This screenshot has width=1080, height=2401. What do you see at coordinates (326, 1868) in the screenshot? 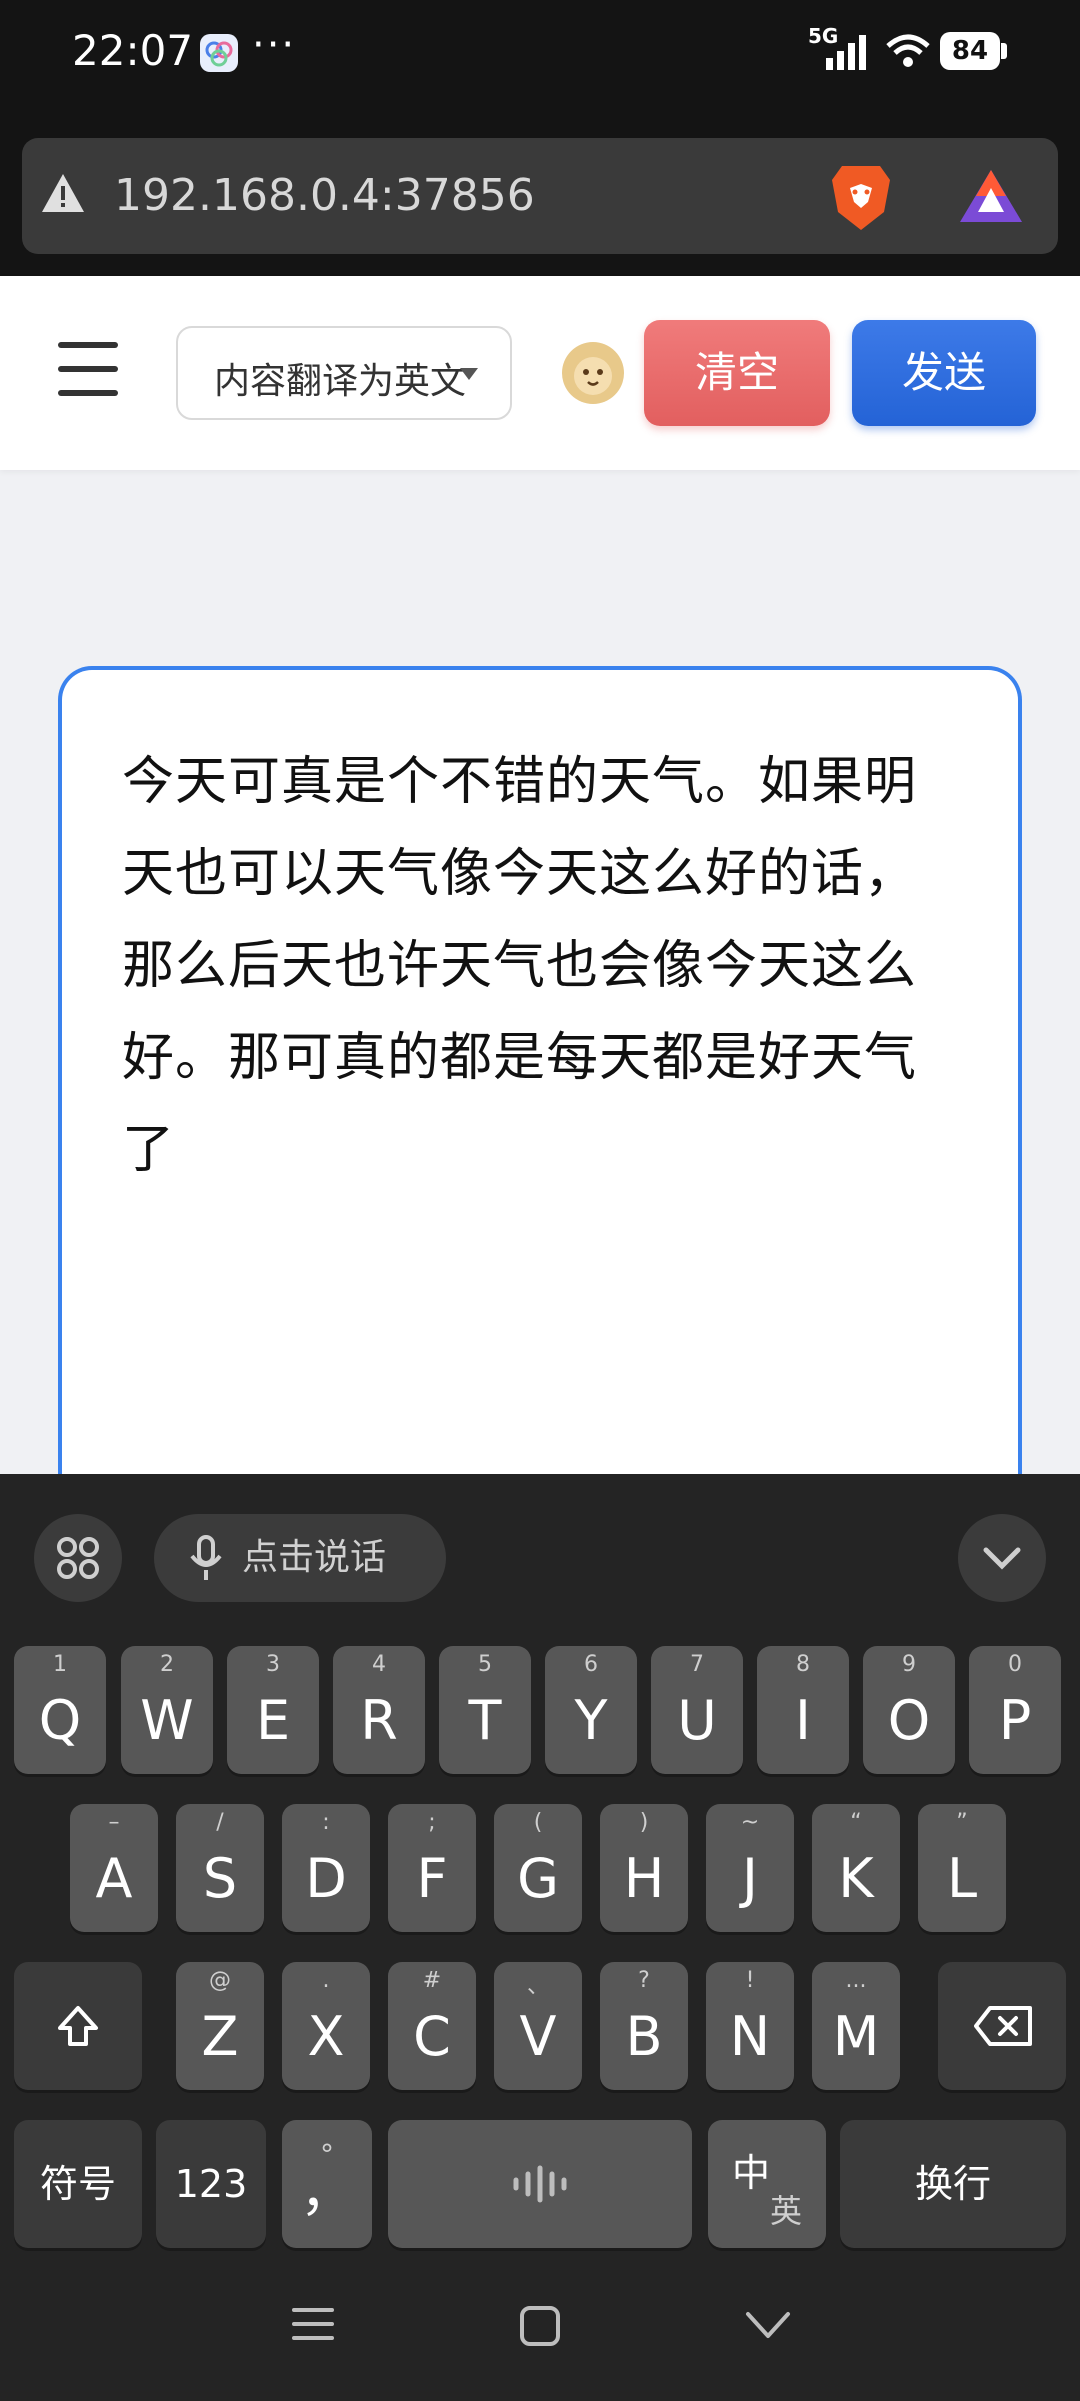
I see `key-d: :D` at bounding box center [326, 1868].